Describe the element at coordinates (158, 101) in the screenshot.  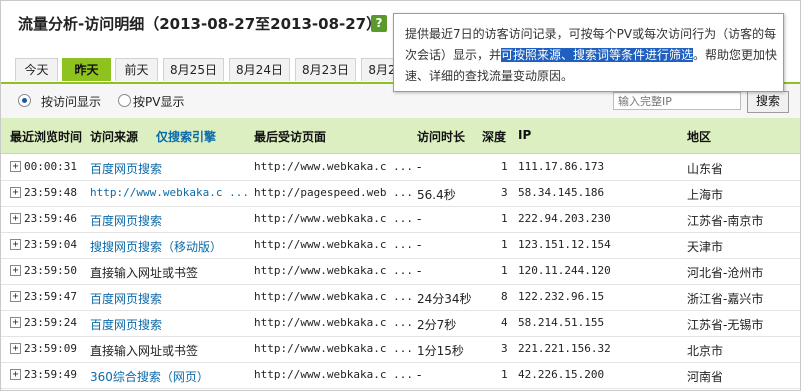
I see `radio-by-pv-label: 按PV显示` at that location.